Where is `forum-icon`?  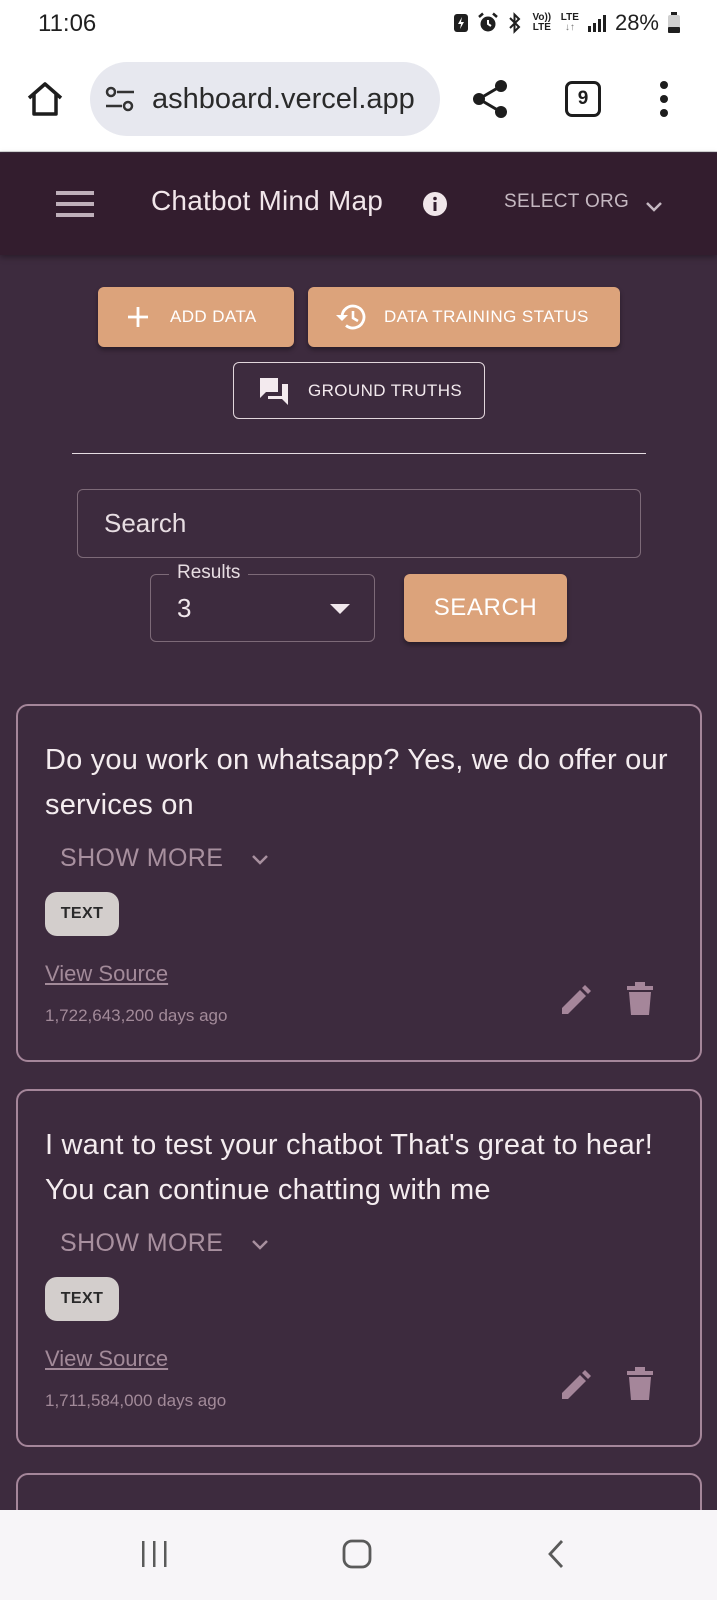 forum-icon is located at coordinates (274, 391).